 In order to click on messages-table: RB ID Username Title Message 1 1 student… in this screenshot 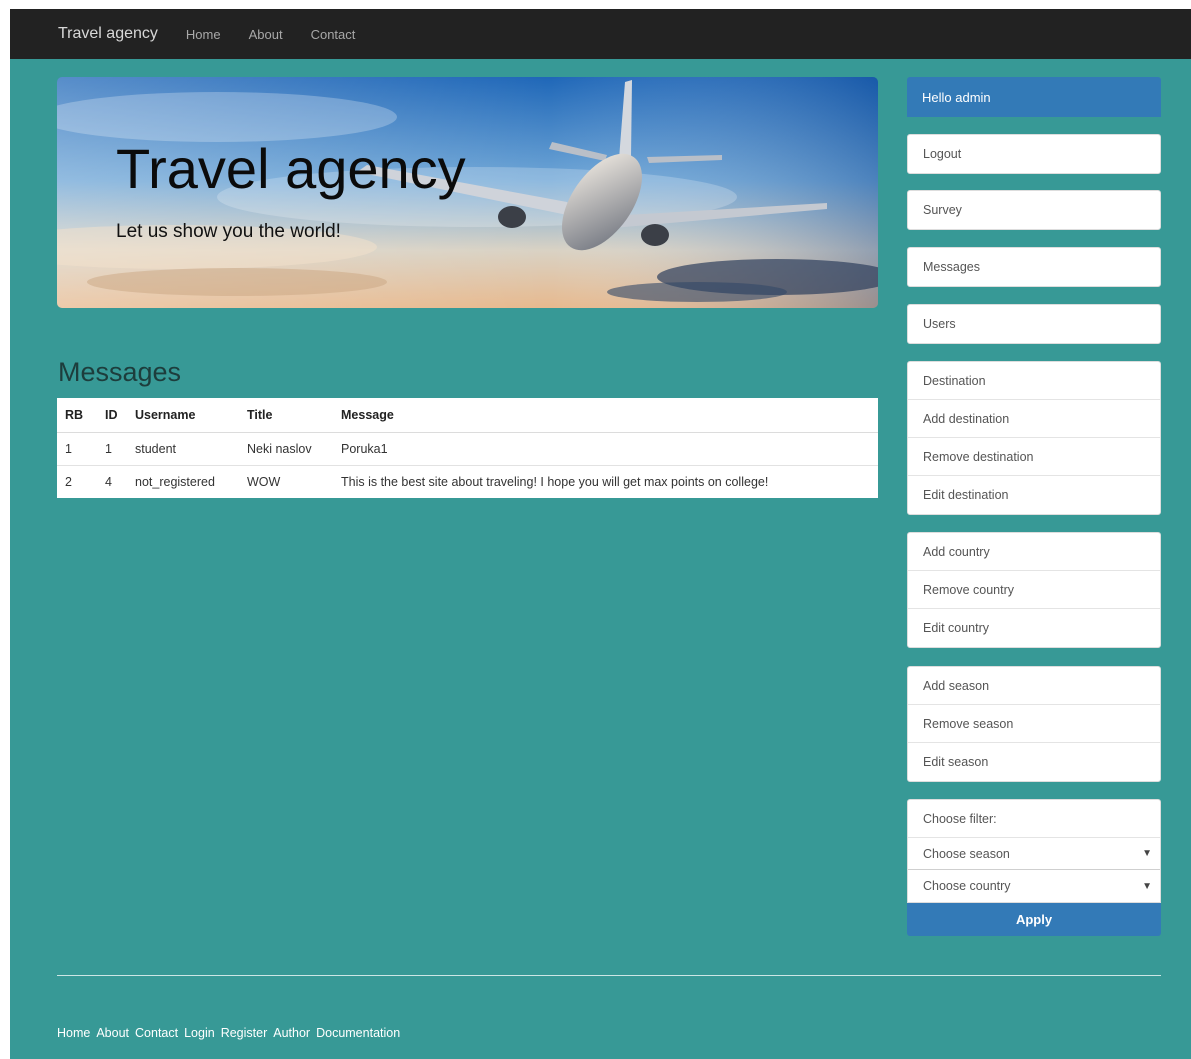, I will do `click(467, 448)`.